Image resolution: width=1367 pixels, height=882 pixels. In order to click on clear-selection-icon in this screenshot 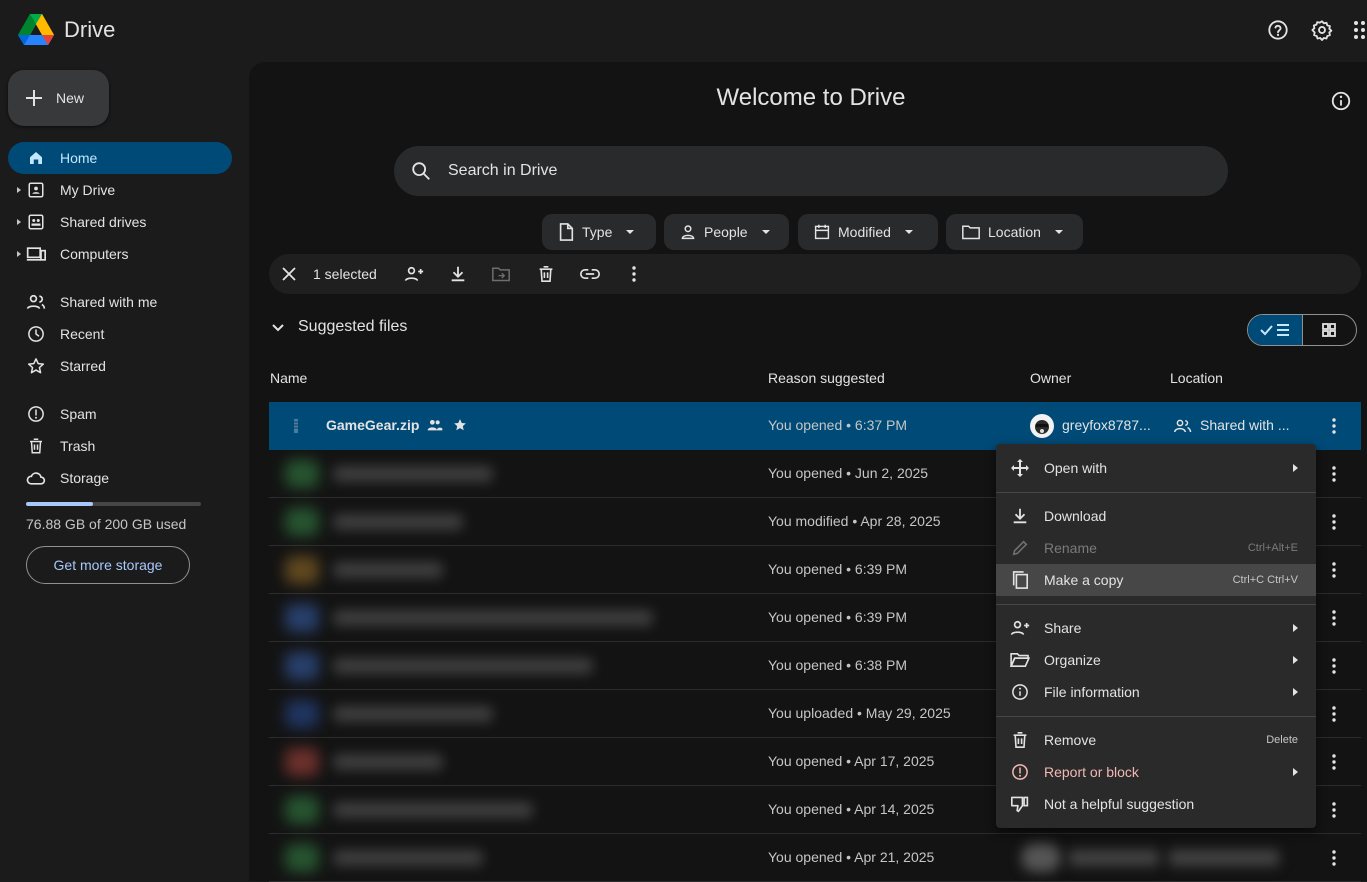, I will do `click(289, 274)`.